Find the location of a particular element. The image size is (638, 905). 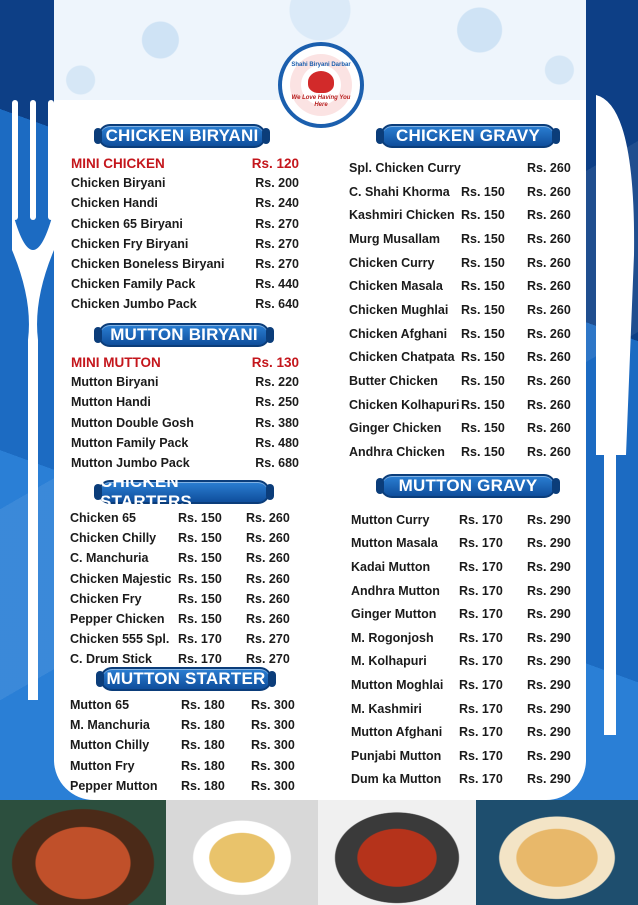

section-header-chicken-biryani: CHICKEN BIRYANI is located at coordinates (182, 136).